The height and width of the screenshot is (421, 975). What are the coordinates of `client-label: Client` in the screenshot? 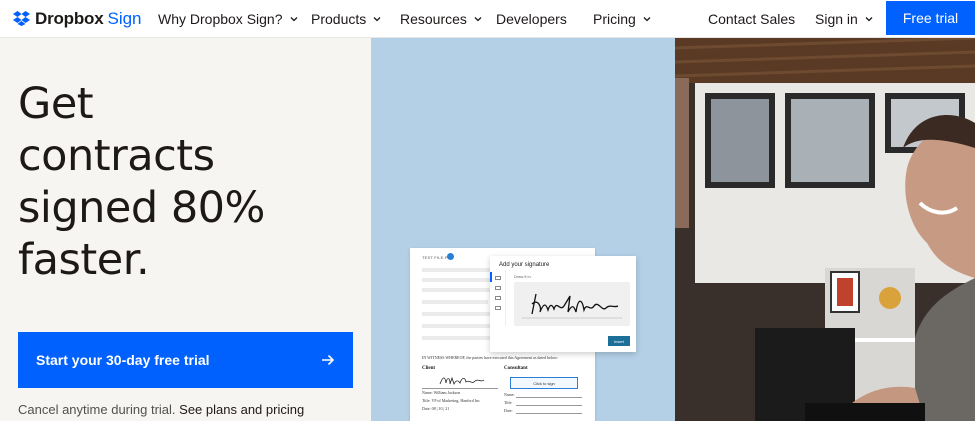 It's located at (429, 368).